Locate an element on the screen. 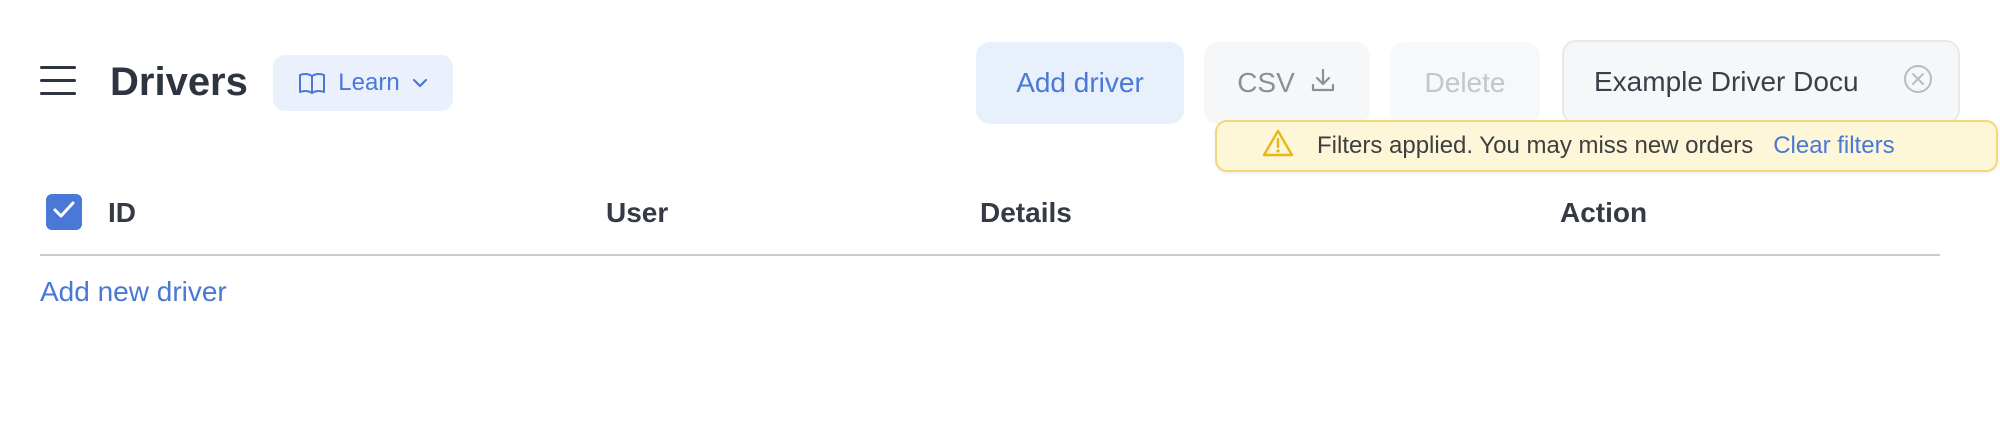  hamburger-icon is located at coordinates (58, 81).